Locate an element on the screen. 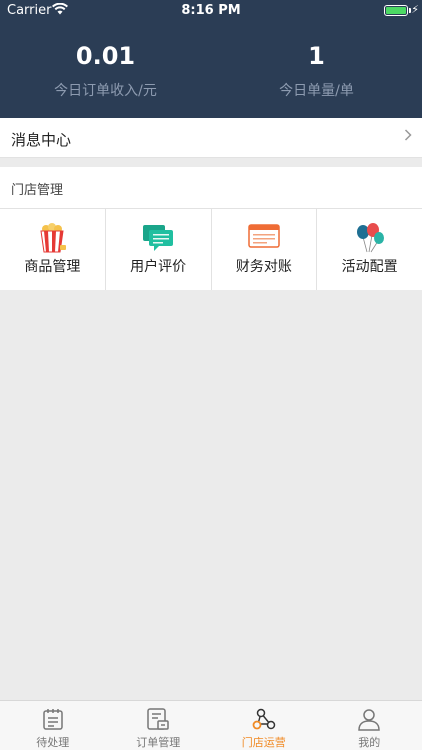 The image size is (422, 750). status-bar: Carrier 8:16 PM ⚡ is located at coordinates (211, 11).